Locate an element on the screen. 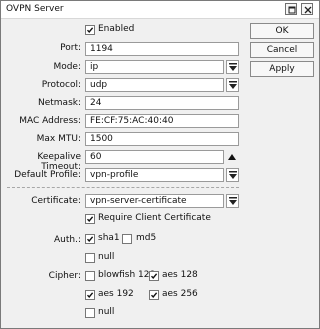 The height and width of the screenshot is (329, 320). auth-md5-label: md5 is located at coordinates (146, 238).